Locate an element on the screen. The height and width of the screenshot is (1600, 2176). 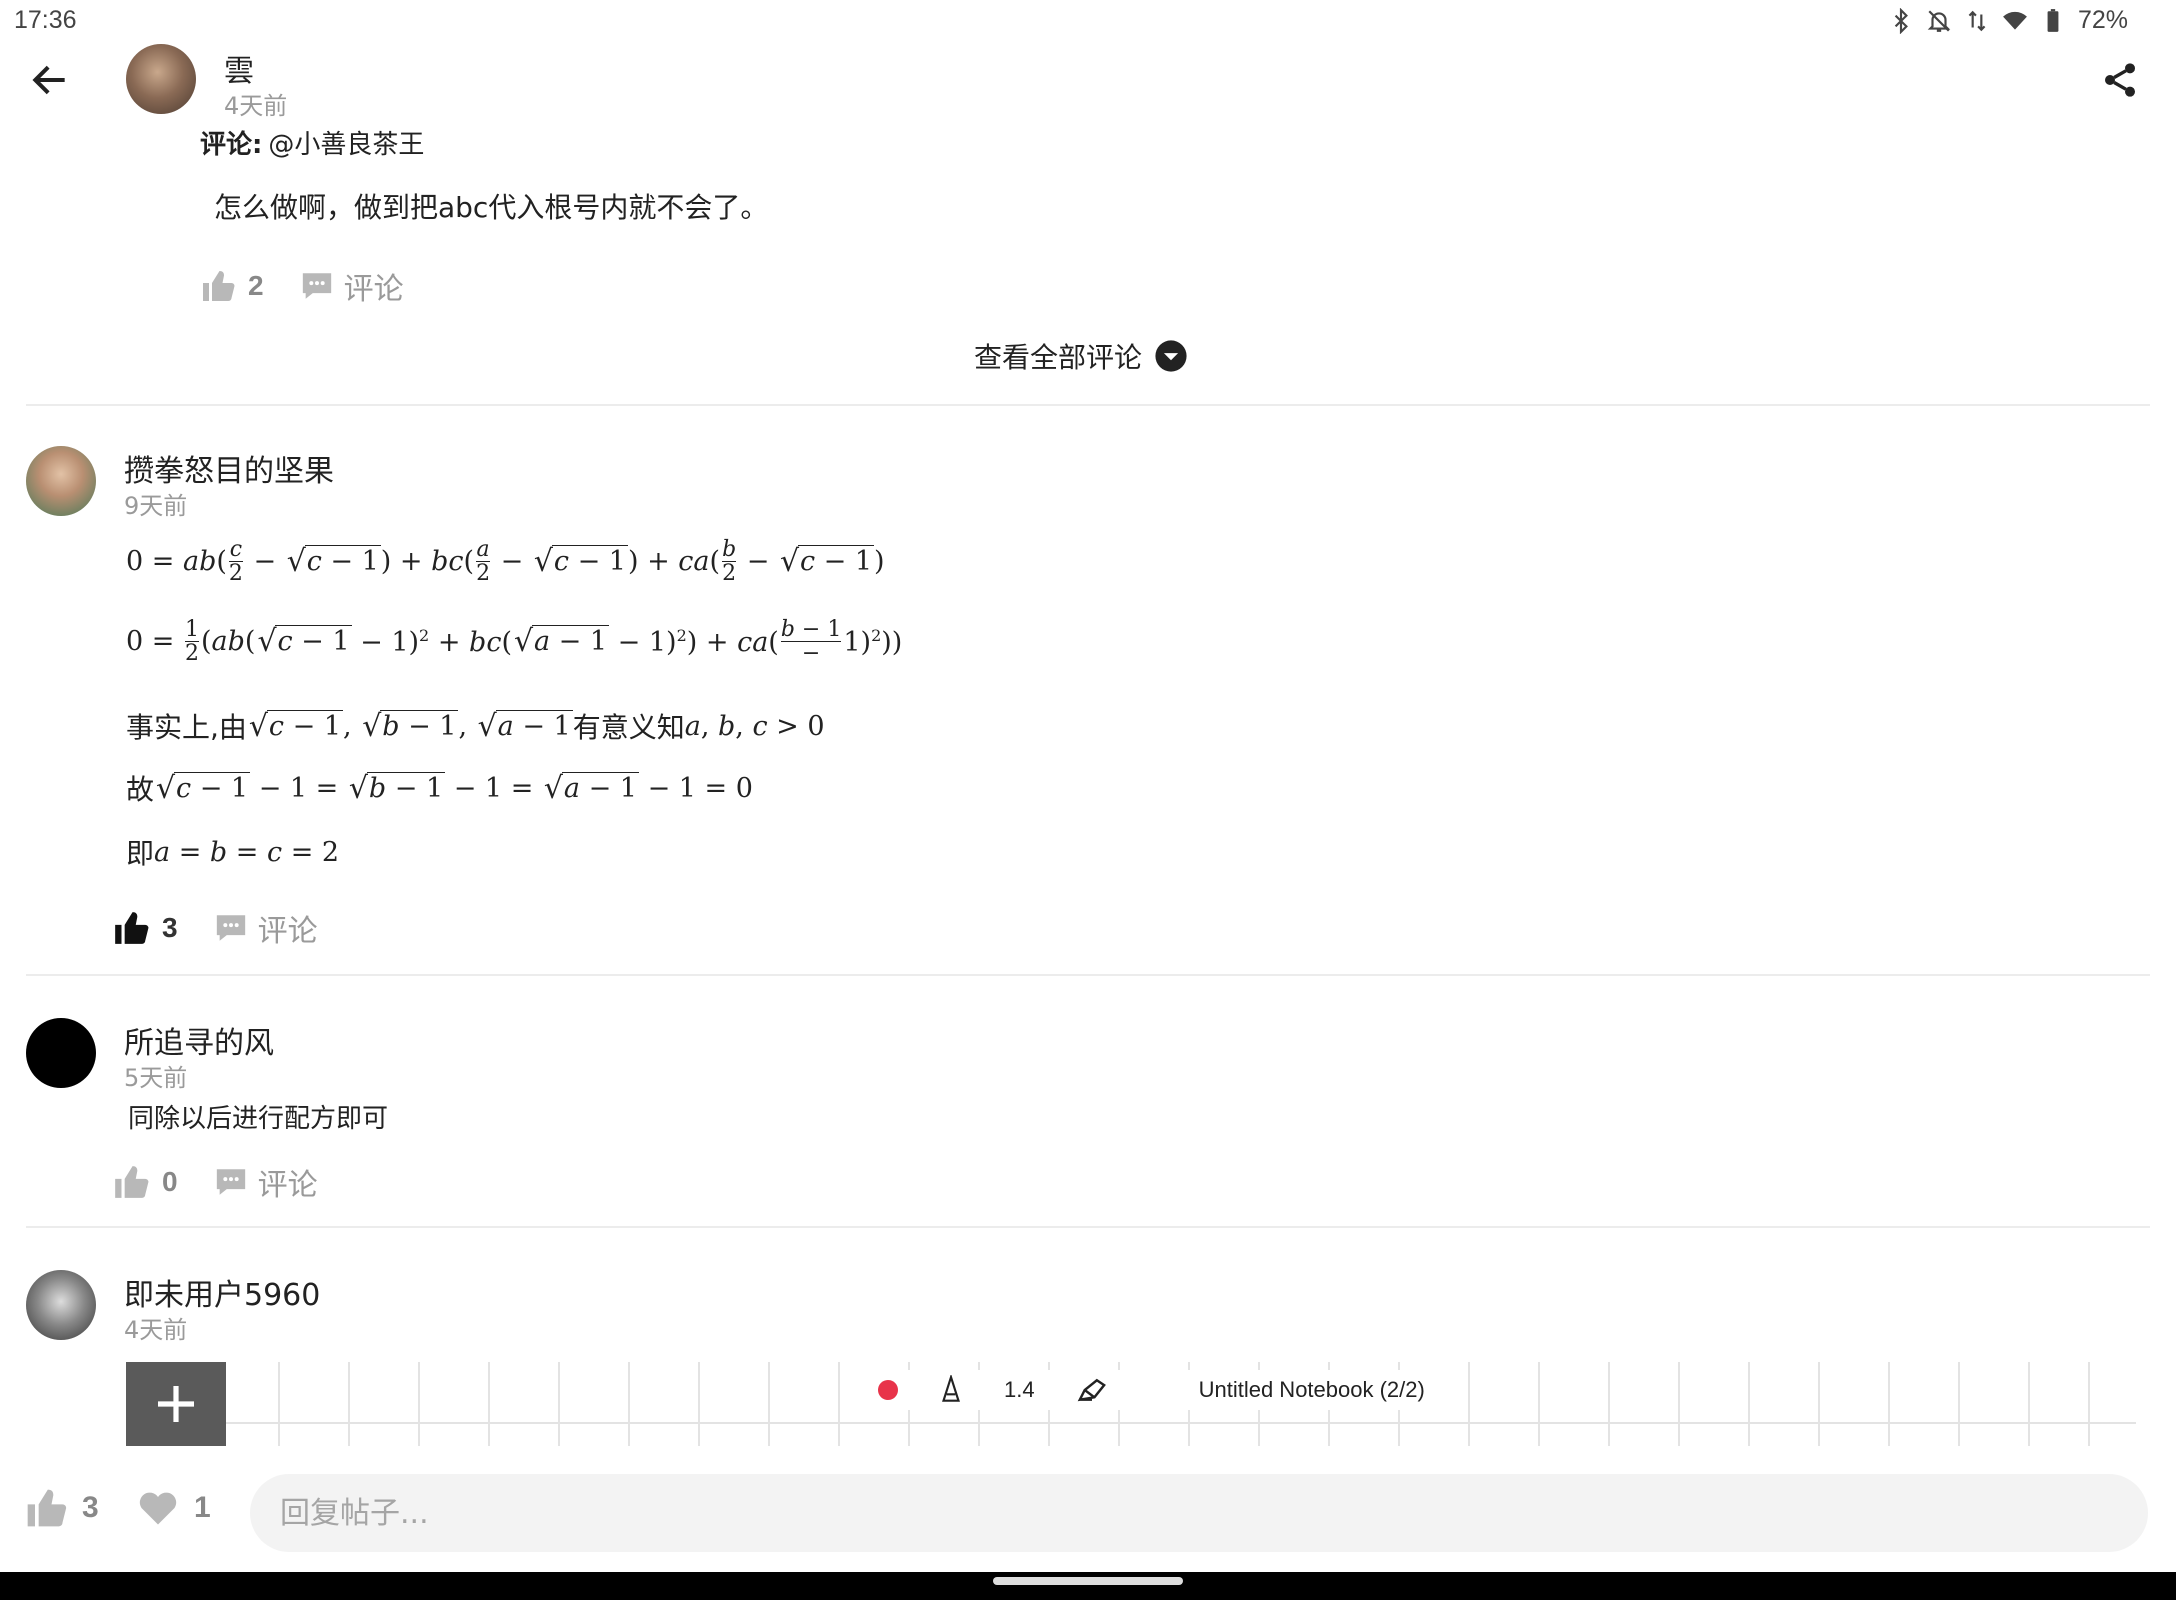
reply-box is located at coordinates (1199, 1513).